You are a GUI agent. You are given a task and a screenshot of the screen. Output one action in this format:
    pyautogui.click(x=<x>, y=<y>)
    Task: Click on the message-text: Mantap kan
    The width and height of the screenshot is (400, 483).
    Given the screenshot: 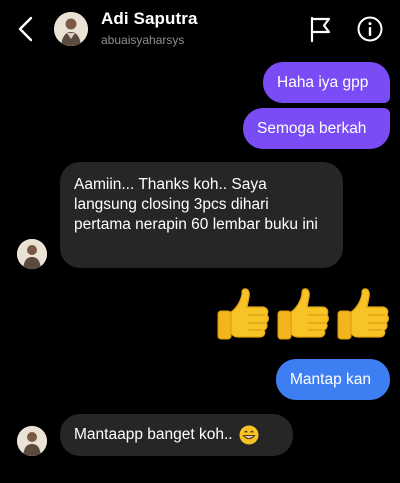 What is the action you would take?
    pyautogui.click(x=330, y=379)
    